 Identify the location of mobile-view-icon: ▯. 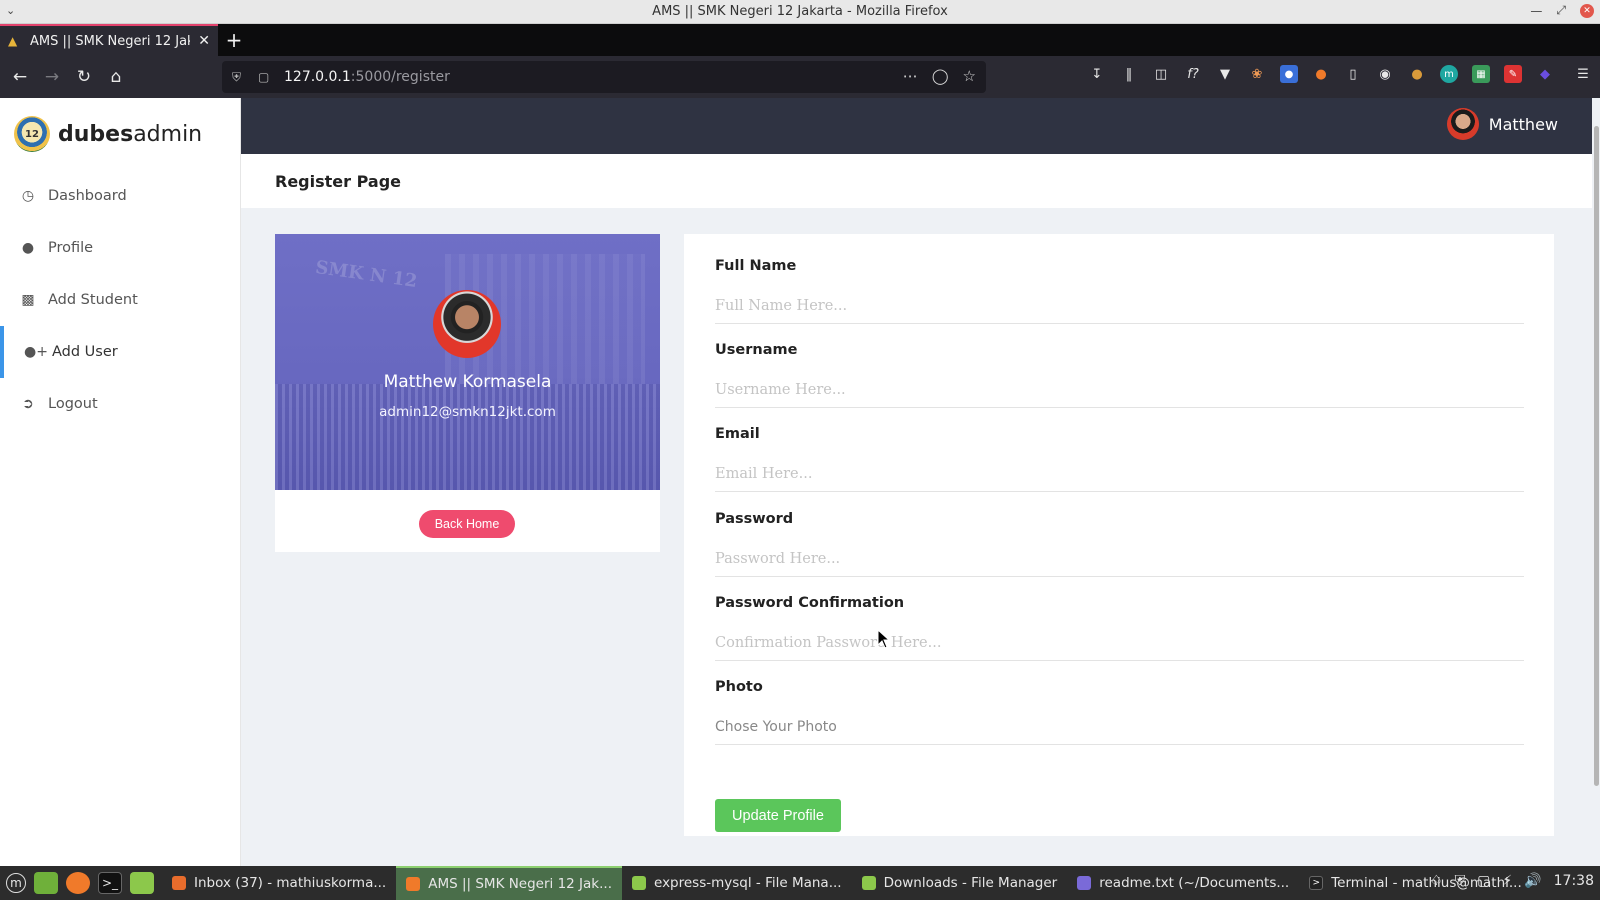
(1353, 74).